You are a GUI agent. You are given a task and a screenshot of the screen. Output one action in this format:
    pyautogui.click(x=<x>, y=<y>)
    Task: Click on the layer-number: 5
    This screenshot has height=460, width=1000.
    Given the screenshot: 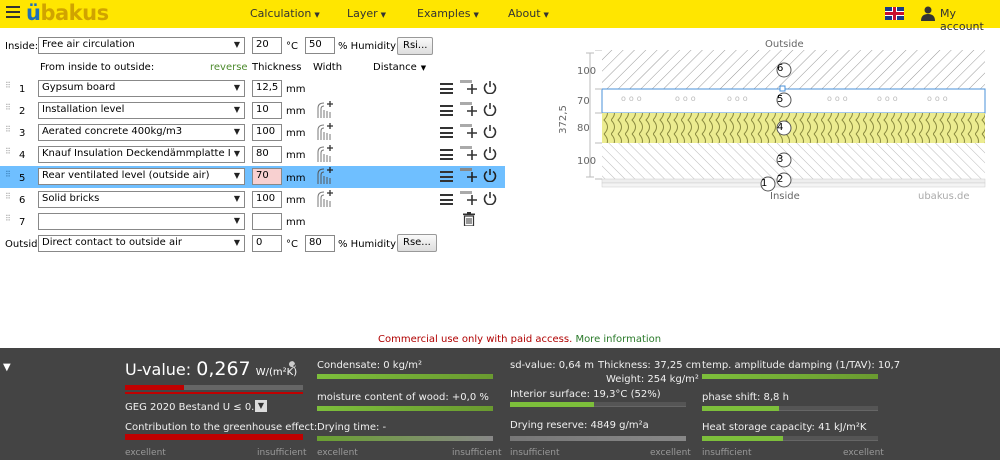 What is the action you would take?
    pyautogui.click(x=22, y=178)
    